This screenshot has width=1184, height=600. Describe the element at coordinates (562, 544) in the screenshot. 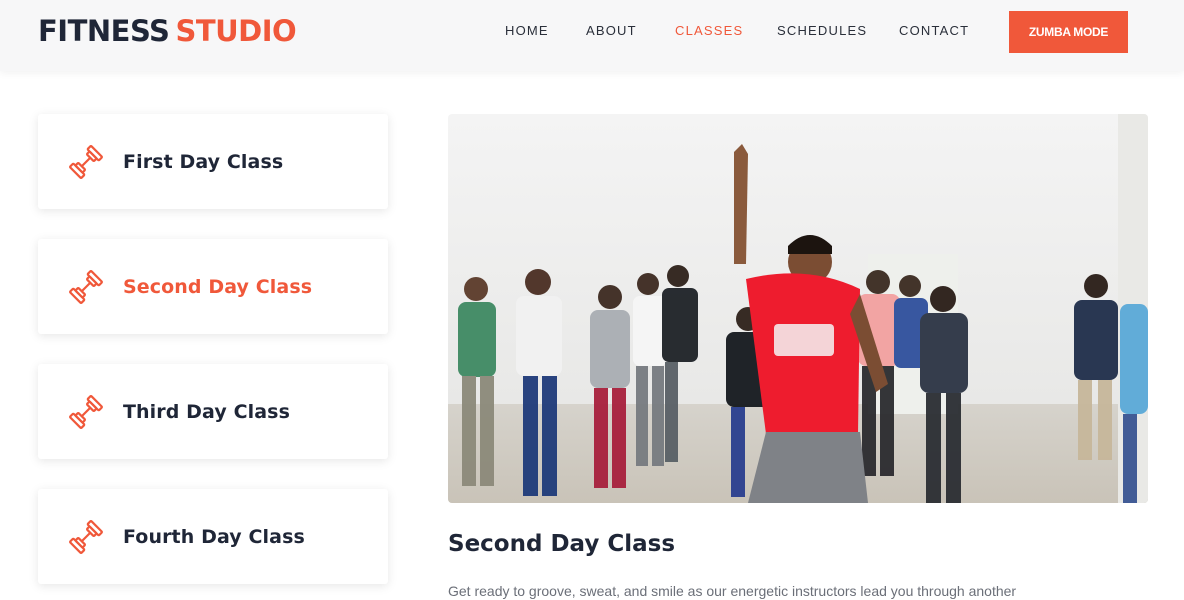

I see `class-detail-title: Second Day Class` at that location.